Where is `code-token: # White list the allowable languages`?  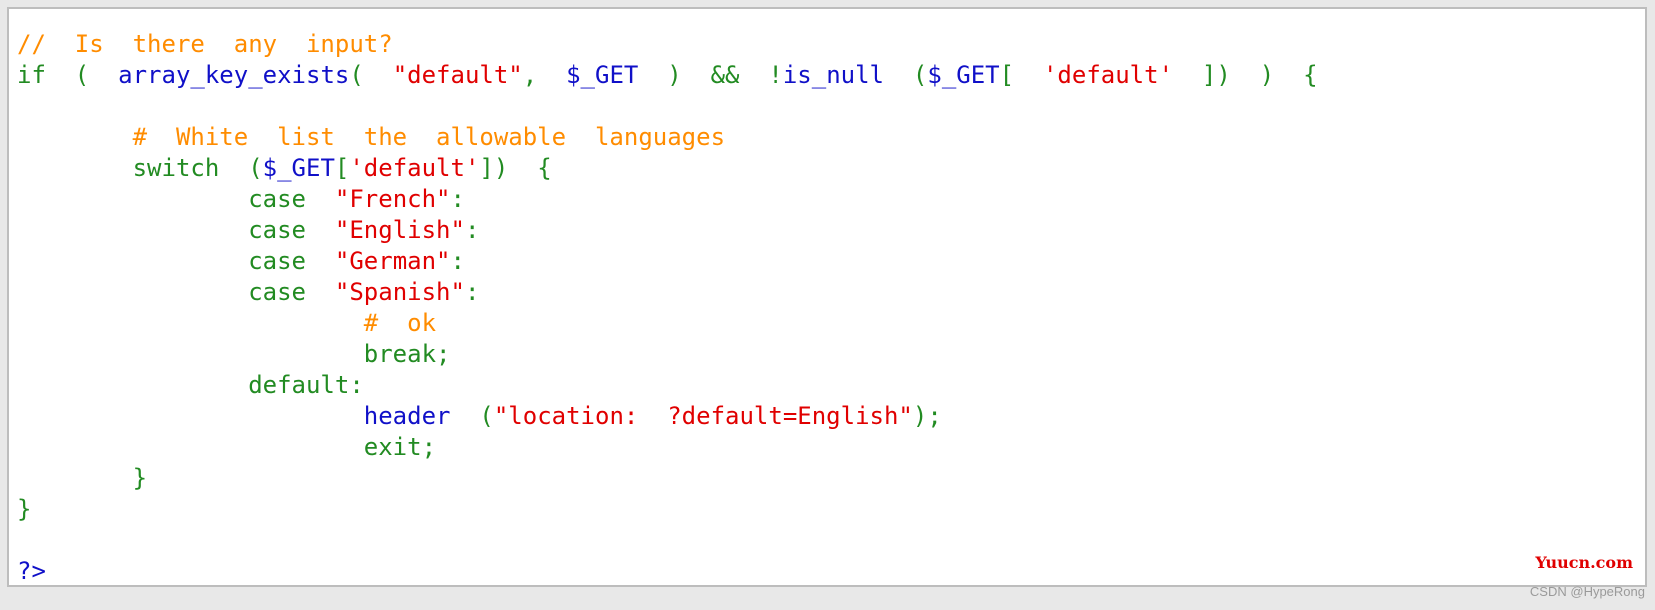
code-token: # White list the allowable languages is located at coordinates (371, 137).